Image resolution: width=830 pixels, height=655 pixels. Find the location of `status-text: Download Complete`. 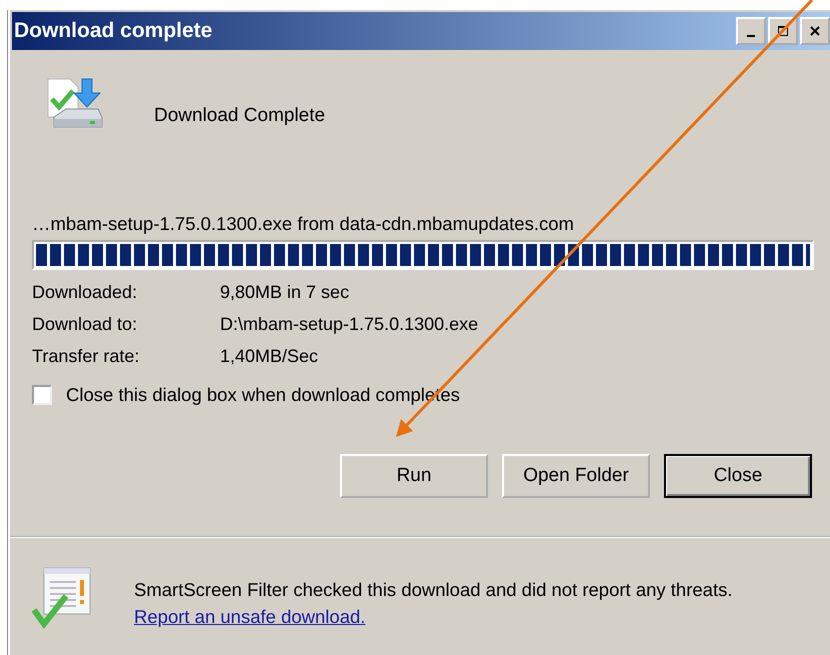

status-text: Download Complete is located at coordinates (240, 116).